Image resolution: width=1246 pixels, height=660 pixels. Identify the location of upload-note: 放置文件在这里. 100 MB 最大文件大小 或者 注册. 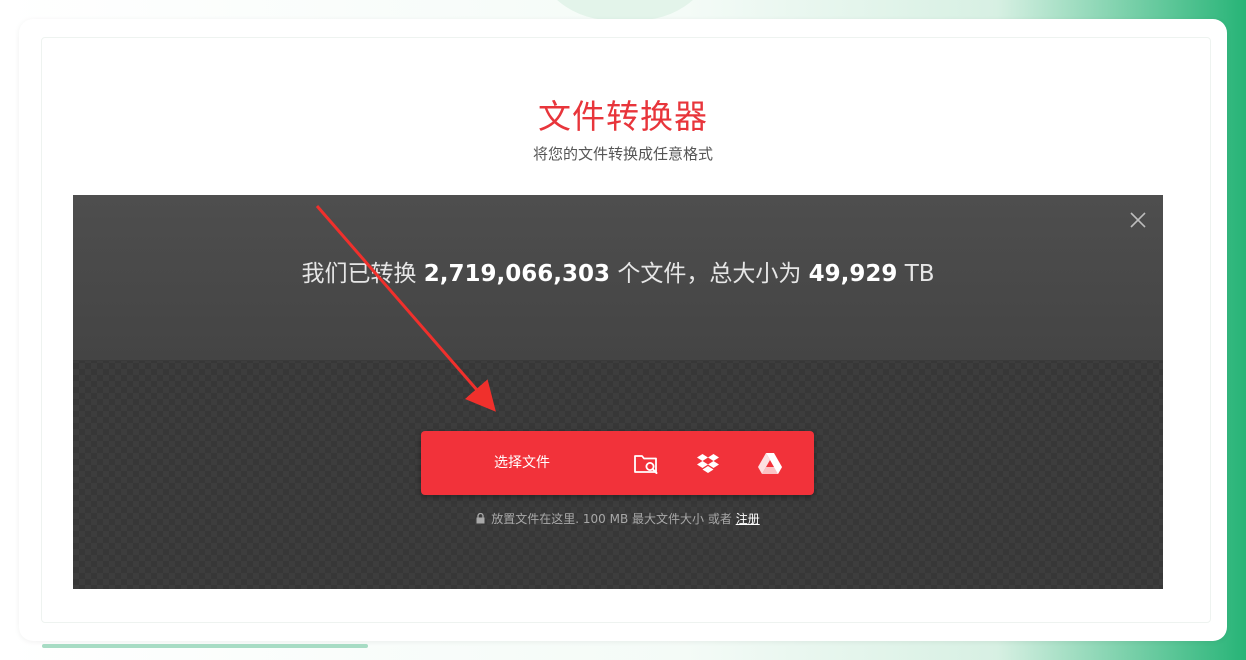
(618, 519).